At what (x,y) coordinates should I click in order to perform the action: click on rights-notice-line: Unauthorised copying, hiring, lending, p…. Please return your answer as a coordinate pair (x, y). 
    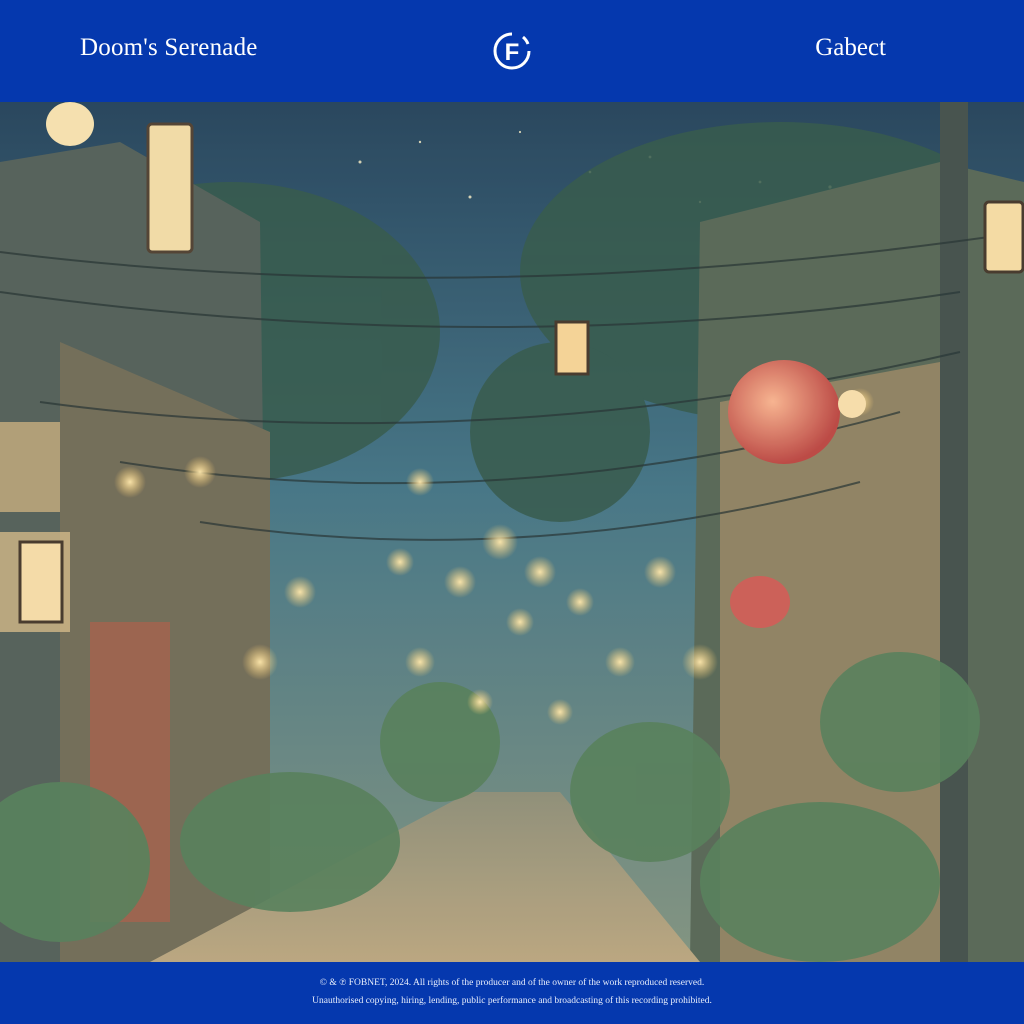
    Looking at the image, I should click on (512, 1001).